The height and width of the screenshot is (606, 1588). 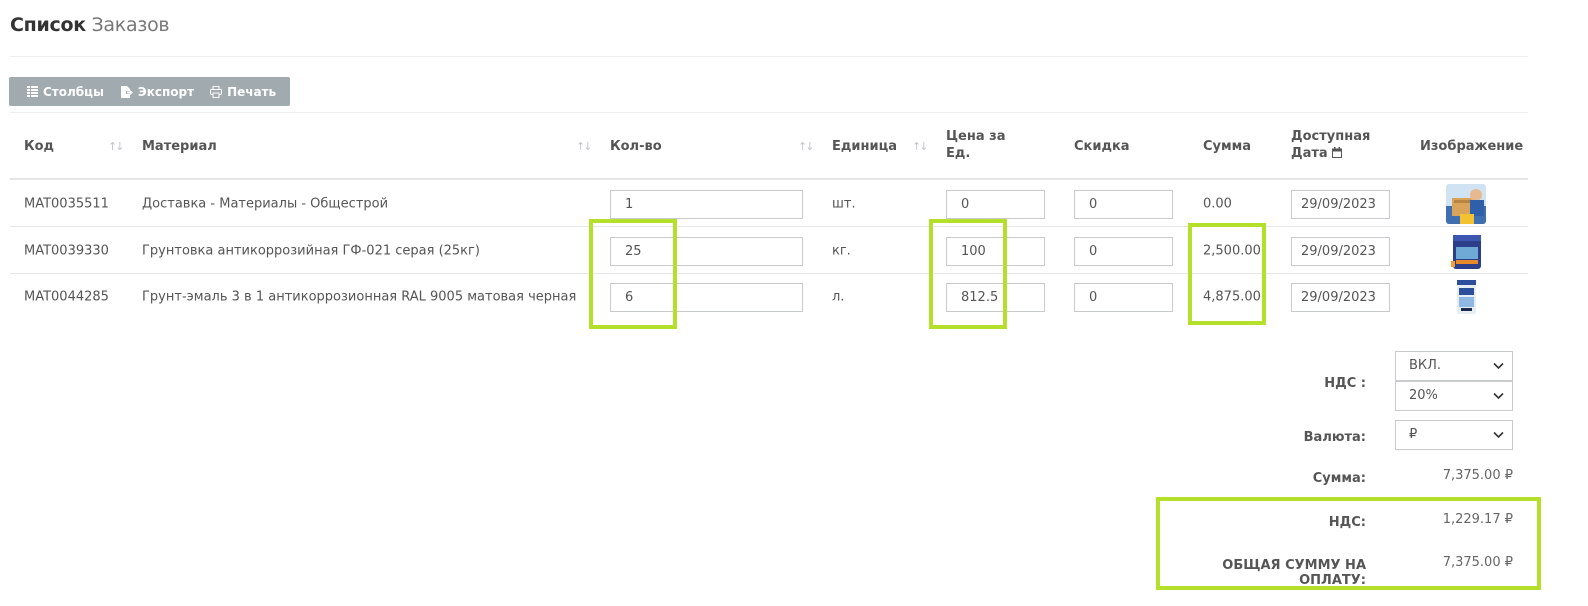 I want to click on row-code: MAT0039330, so click(x=66, y=250).